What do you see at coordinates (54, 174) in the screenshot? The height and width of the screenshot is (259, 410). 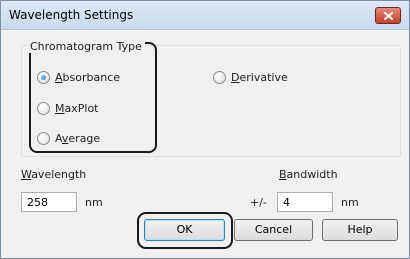 I see `wavelength-label: Wavelength` at bounding box center [54, 174].